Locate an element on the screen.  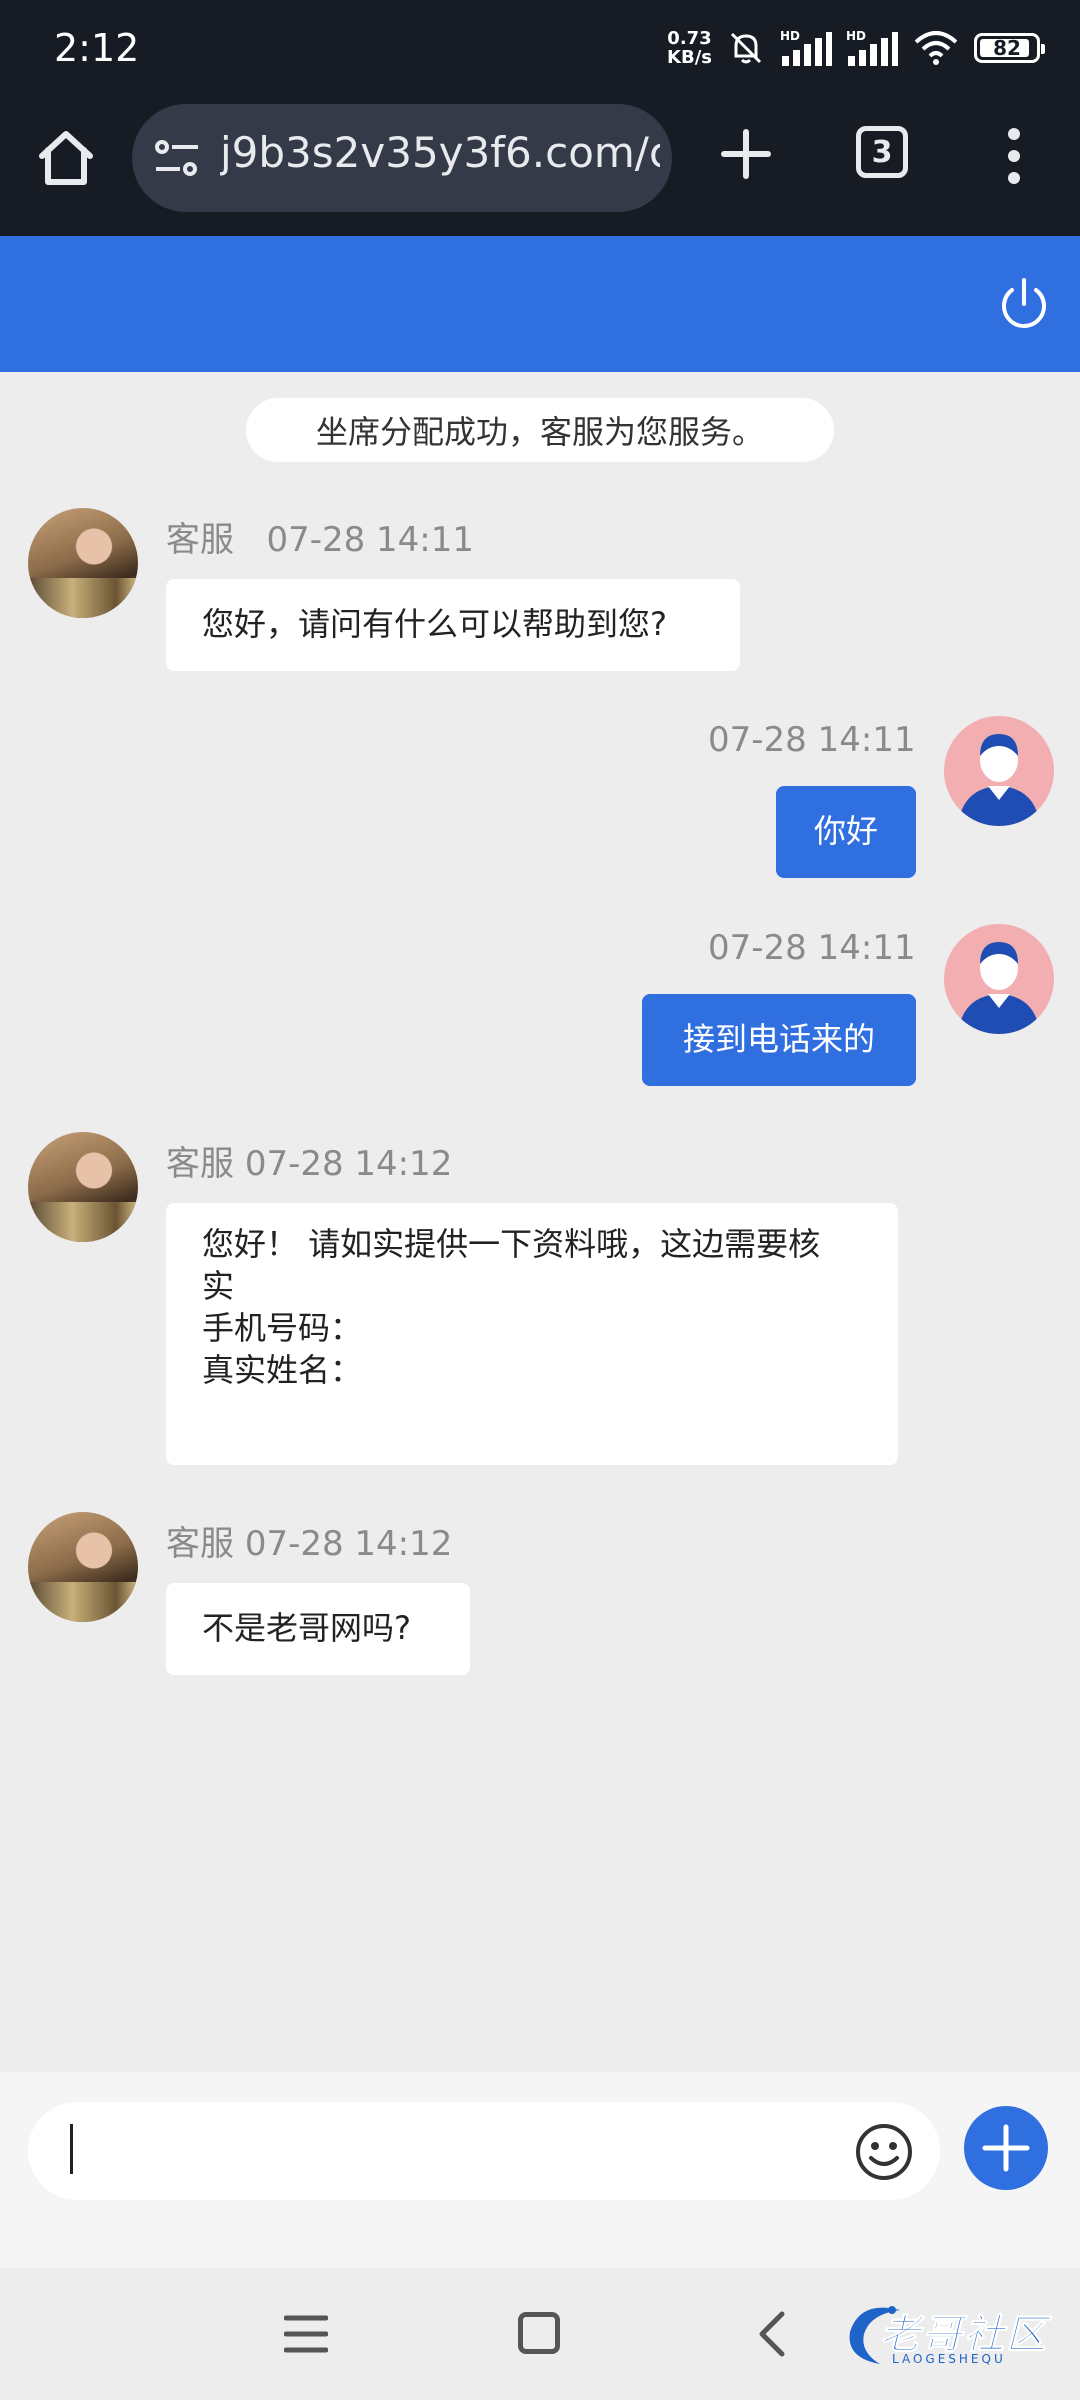
home-icon is located at coordinates (66, 158).